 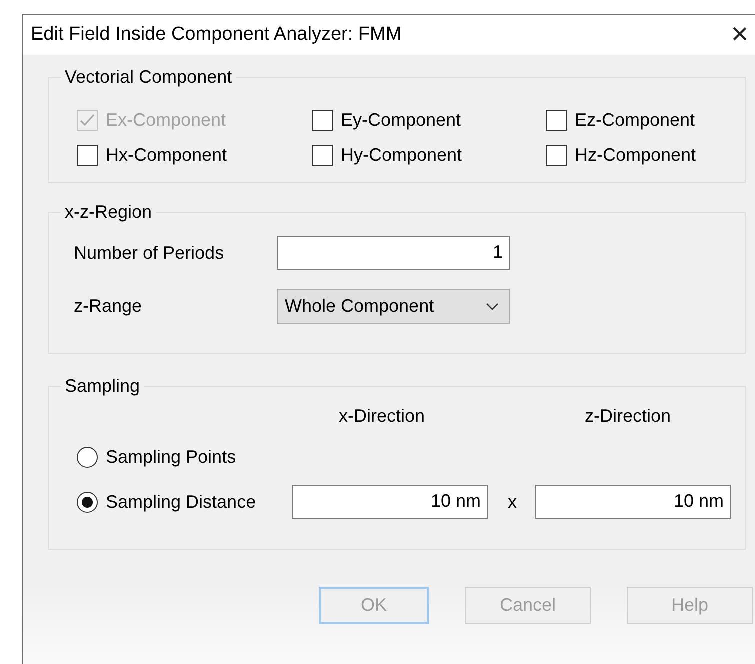 I want to click on close-button: ×, so click(x=737, y=35).